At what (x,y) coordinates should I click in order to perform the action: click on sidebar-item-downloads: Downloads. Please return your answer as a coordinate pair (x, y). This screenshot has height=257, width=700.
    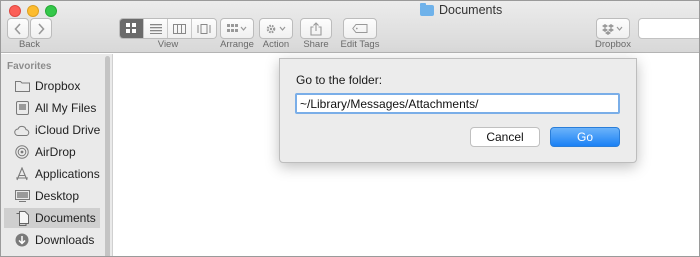
    Looking at the image, I should click on (56, 240).